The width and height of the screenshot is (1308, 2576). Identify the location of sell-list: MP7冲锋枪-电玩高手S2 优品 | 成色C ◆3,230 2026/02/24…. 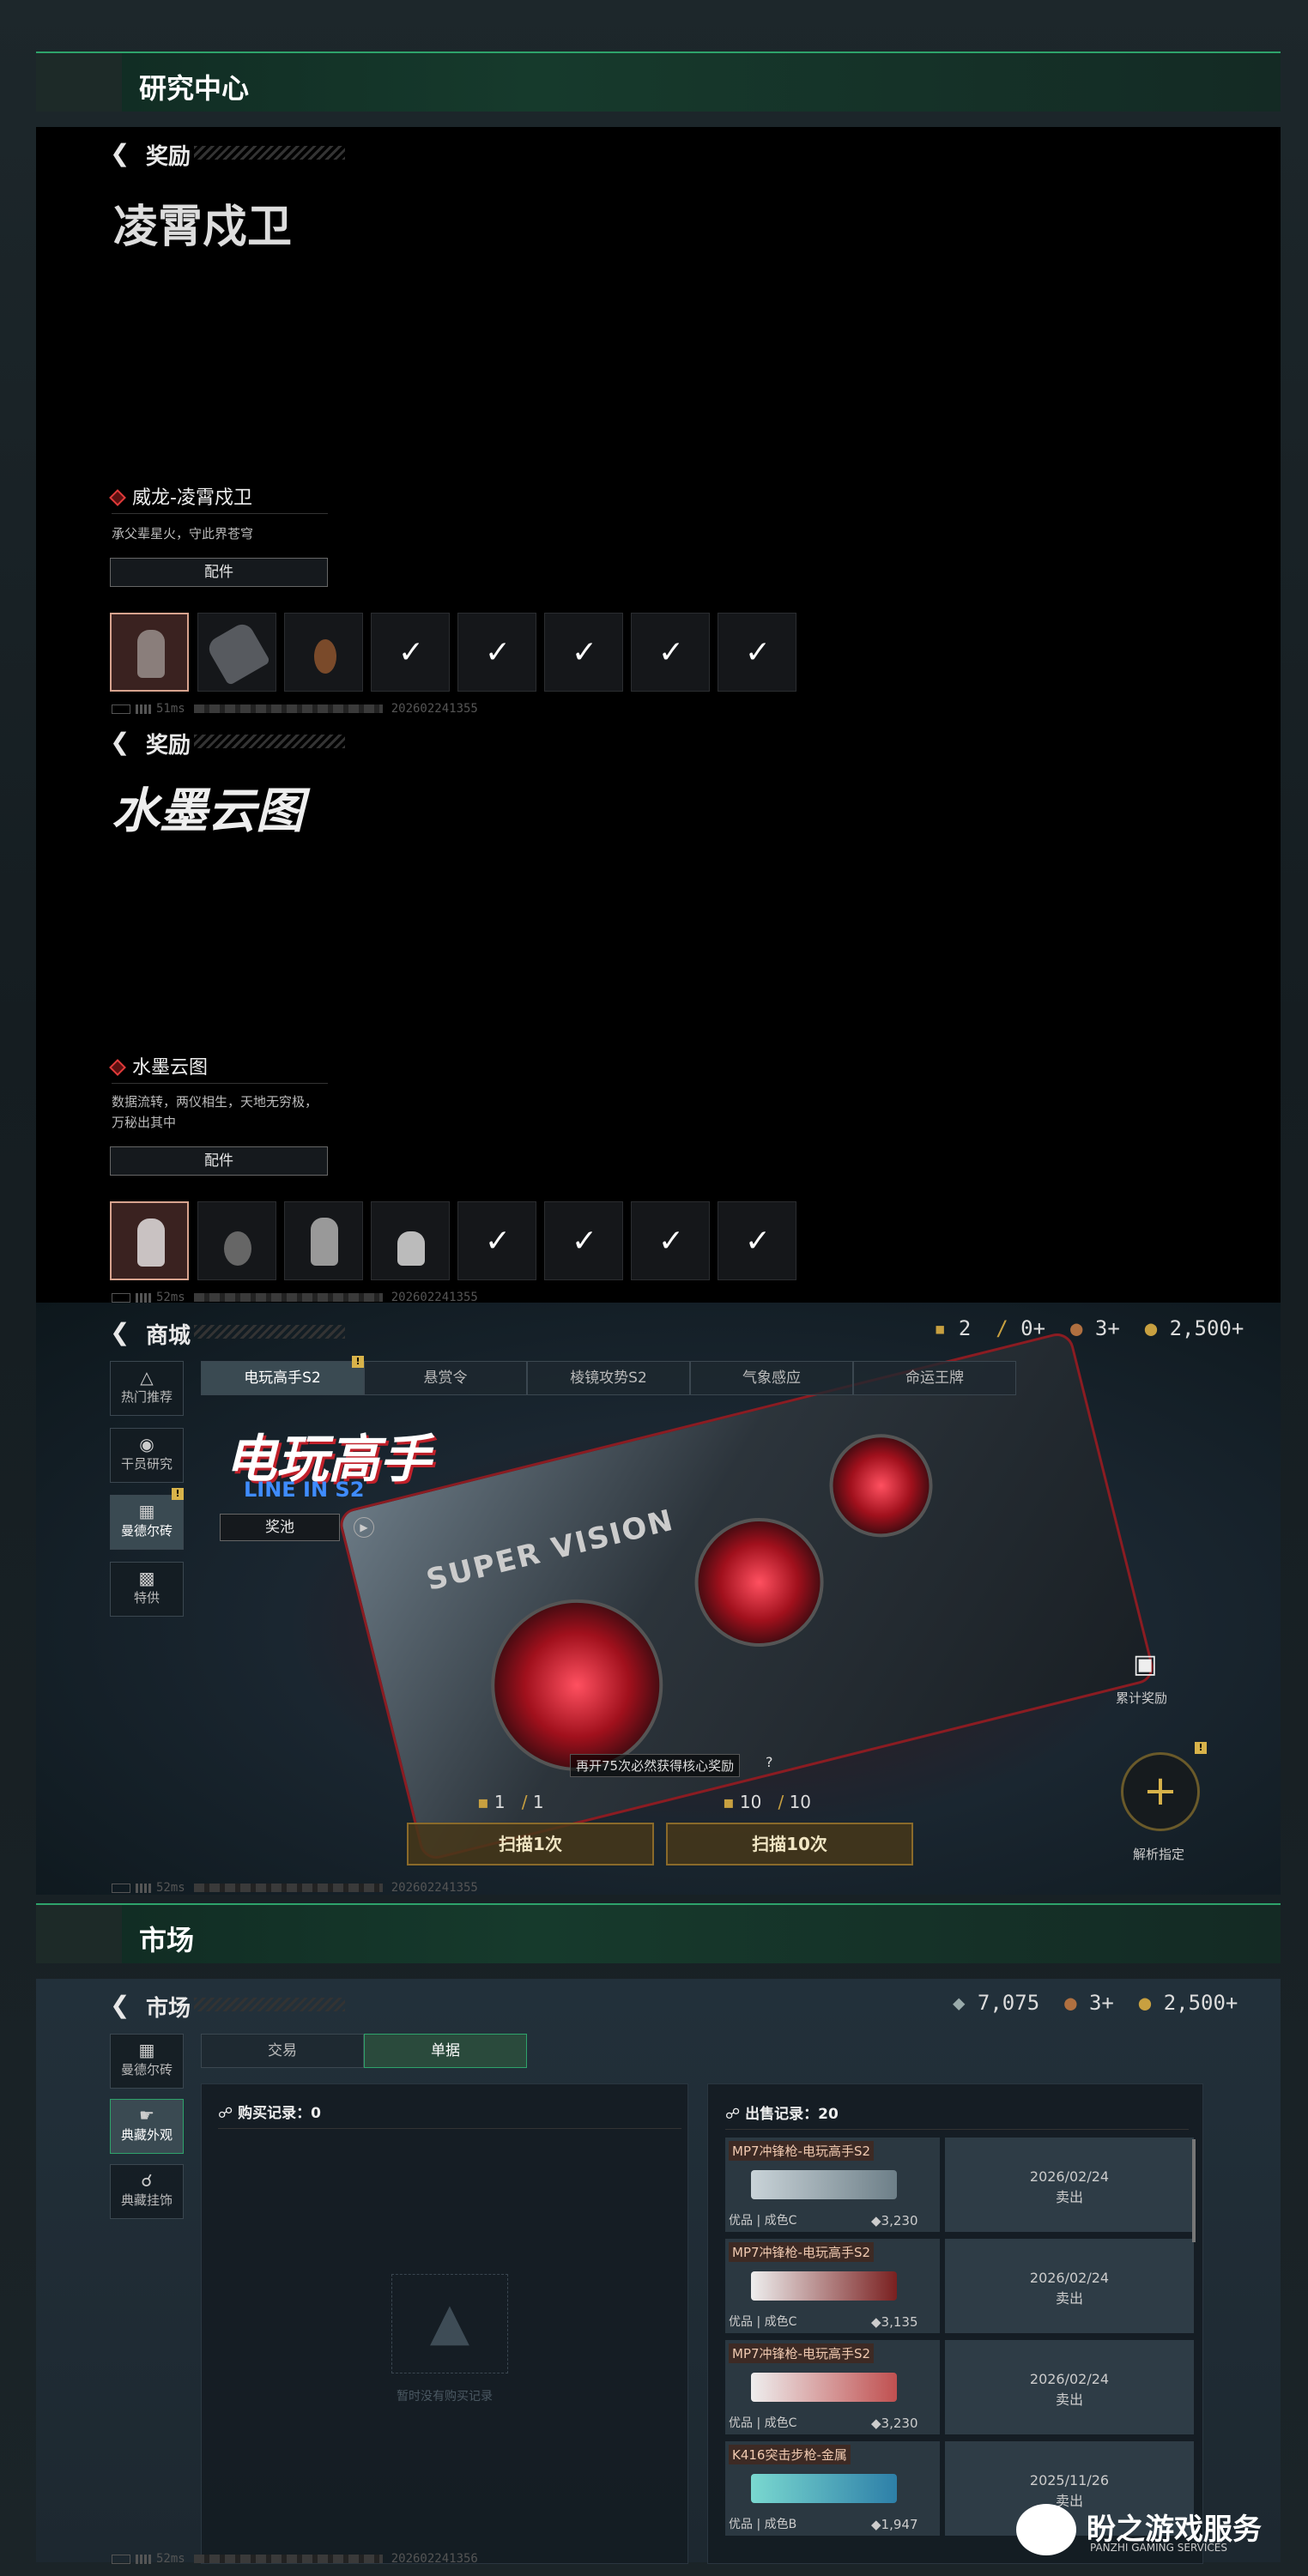
(963, 2350).